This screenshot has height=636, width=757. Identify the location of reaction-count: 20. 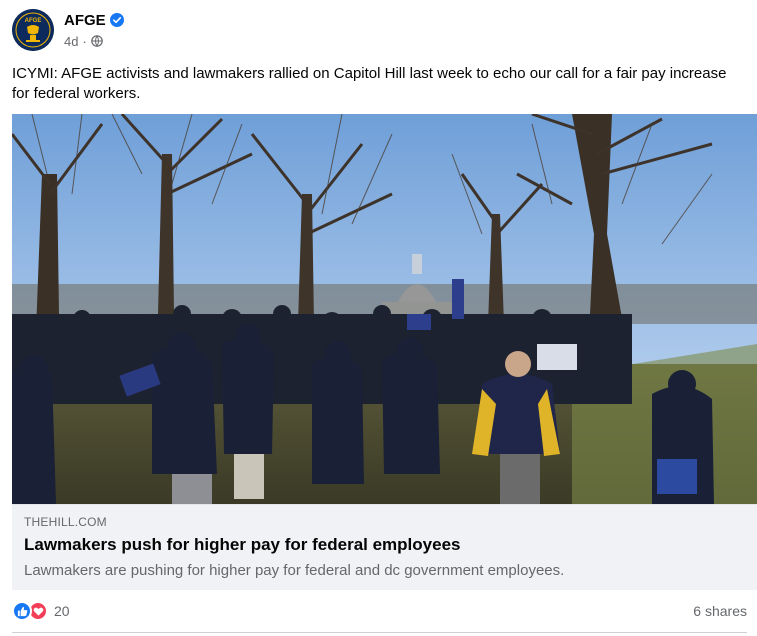
(62, 611).